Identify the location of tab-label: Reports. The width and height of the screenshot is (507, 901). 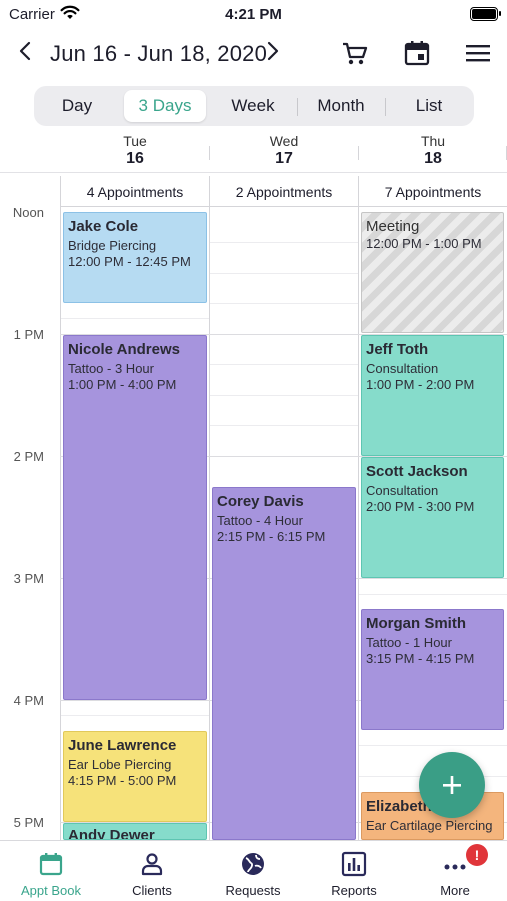
(354, 890).